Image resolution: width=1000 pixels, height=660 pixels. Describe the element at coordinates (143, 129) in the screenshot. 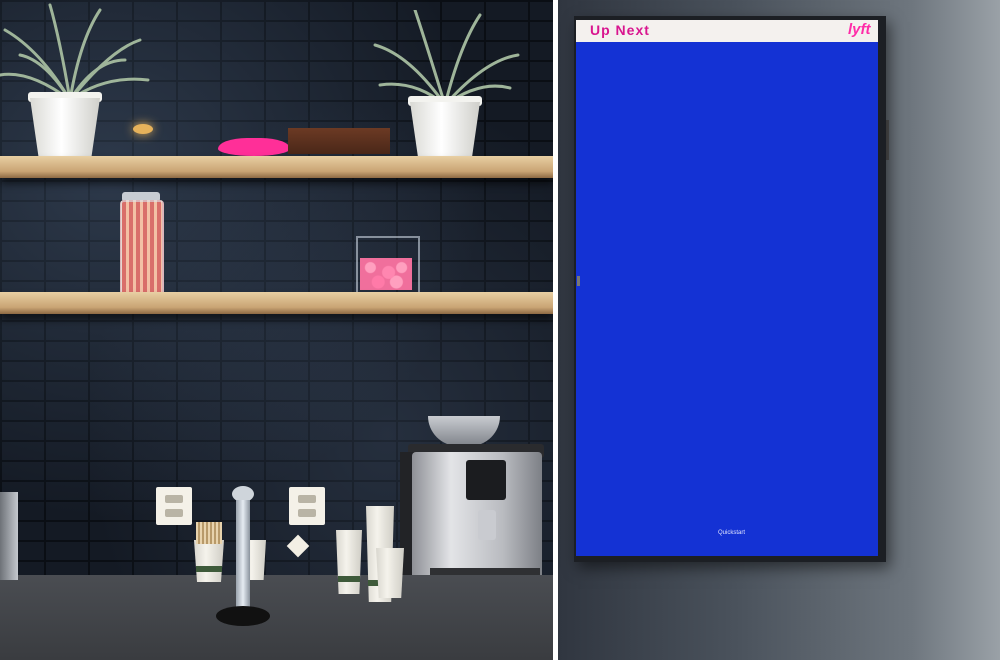

I see `shelf-light` at that location.